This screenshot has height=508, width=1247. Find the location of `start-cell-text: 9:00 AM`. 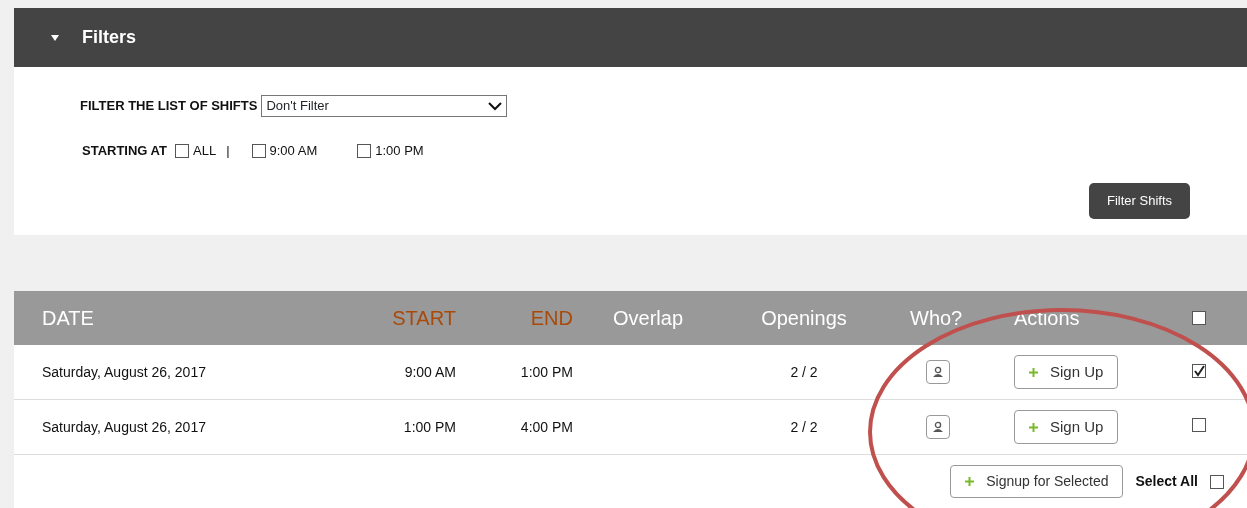

start-cell-text: 9:00 AM is located at coordinates (430, 372).